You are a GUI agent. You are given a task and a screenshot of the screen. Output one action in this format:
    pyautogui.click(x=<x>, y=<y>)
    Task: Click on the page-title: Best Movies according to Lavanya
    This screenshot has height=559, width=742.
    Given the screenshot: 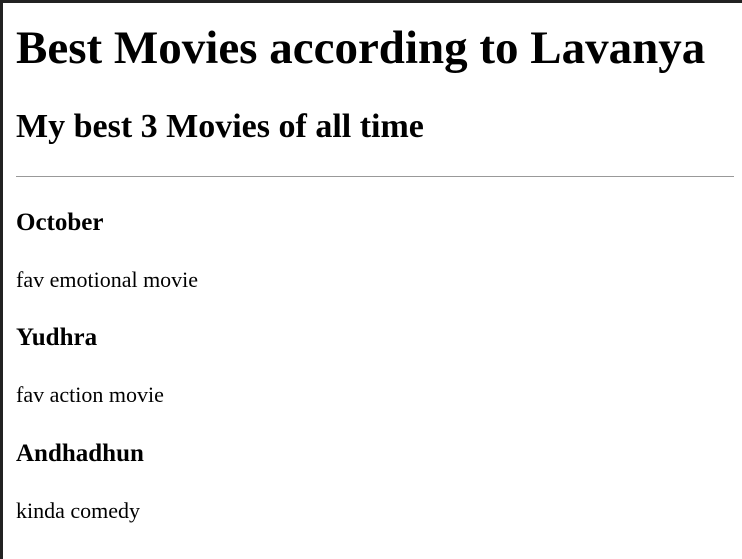 What is the action you would take?
    pyautogui.click(x=361, y=48)
    